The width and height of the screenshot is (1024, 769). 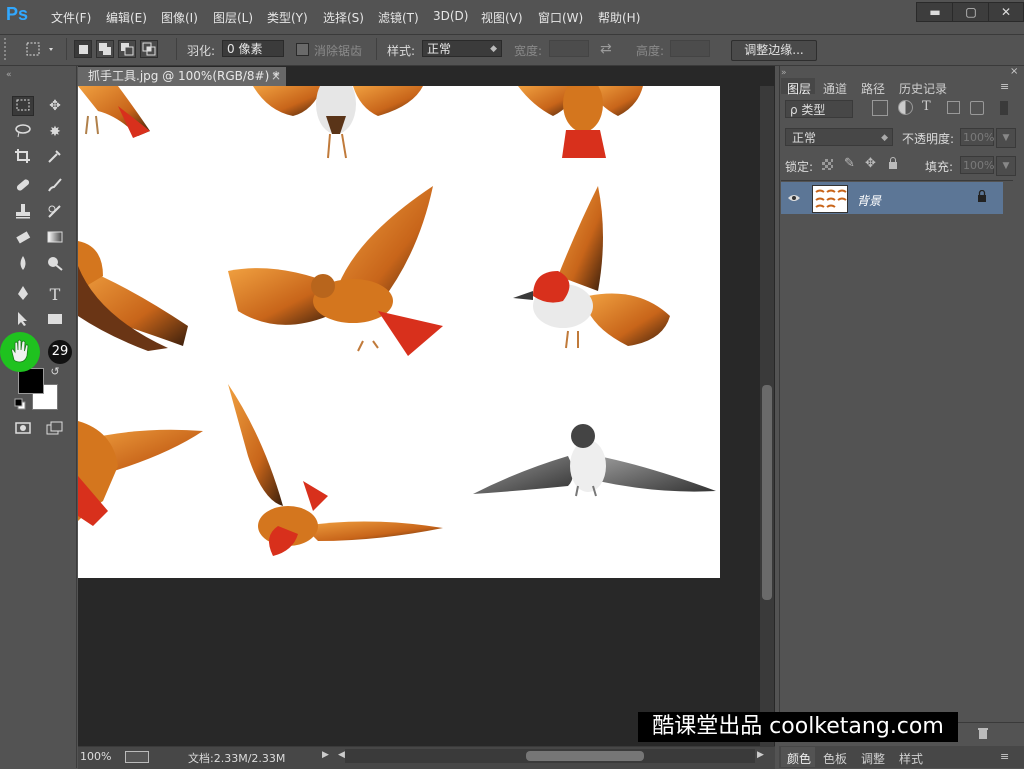 I want to click on intersect-selection-button, so click(x=149, y=49).